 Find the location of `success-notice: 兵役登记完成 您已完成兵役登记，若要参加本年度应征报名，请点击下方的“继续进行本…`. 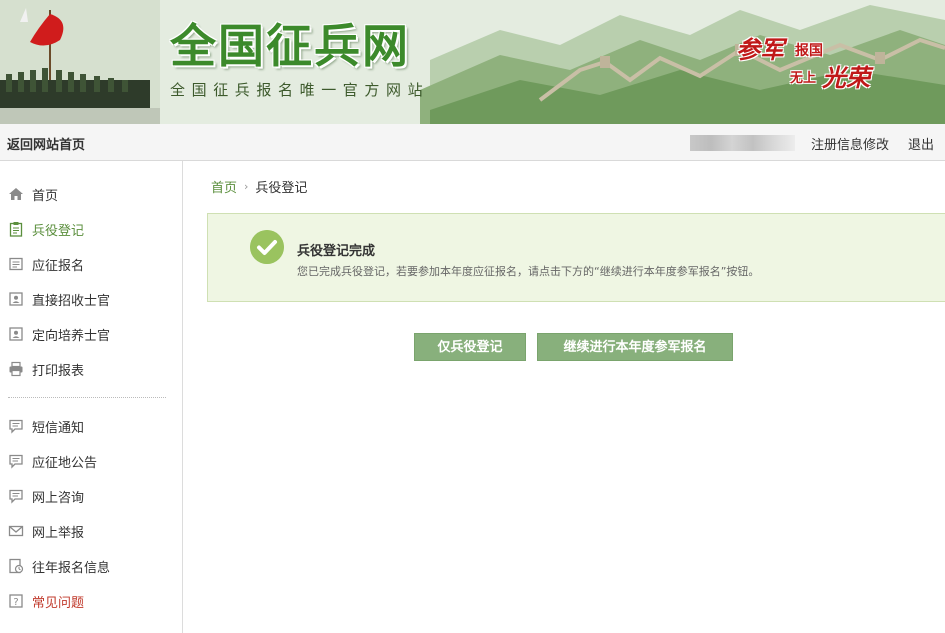

success-notice: 兵役登记完成 您已完成兵役登记，若要参加本年度应征报名，请点击下方的“继续进行本… is located at coordinates (576, 257).